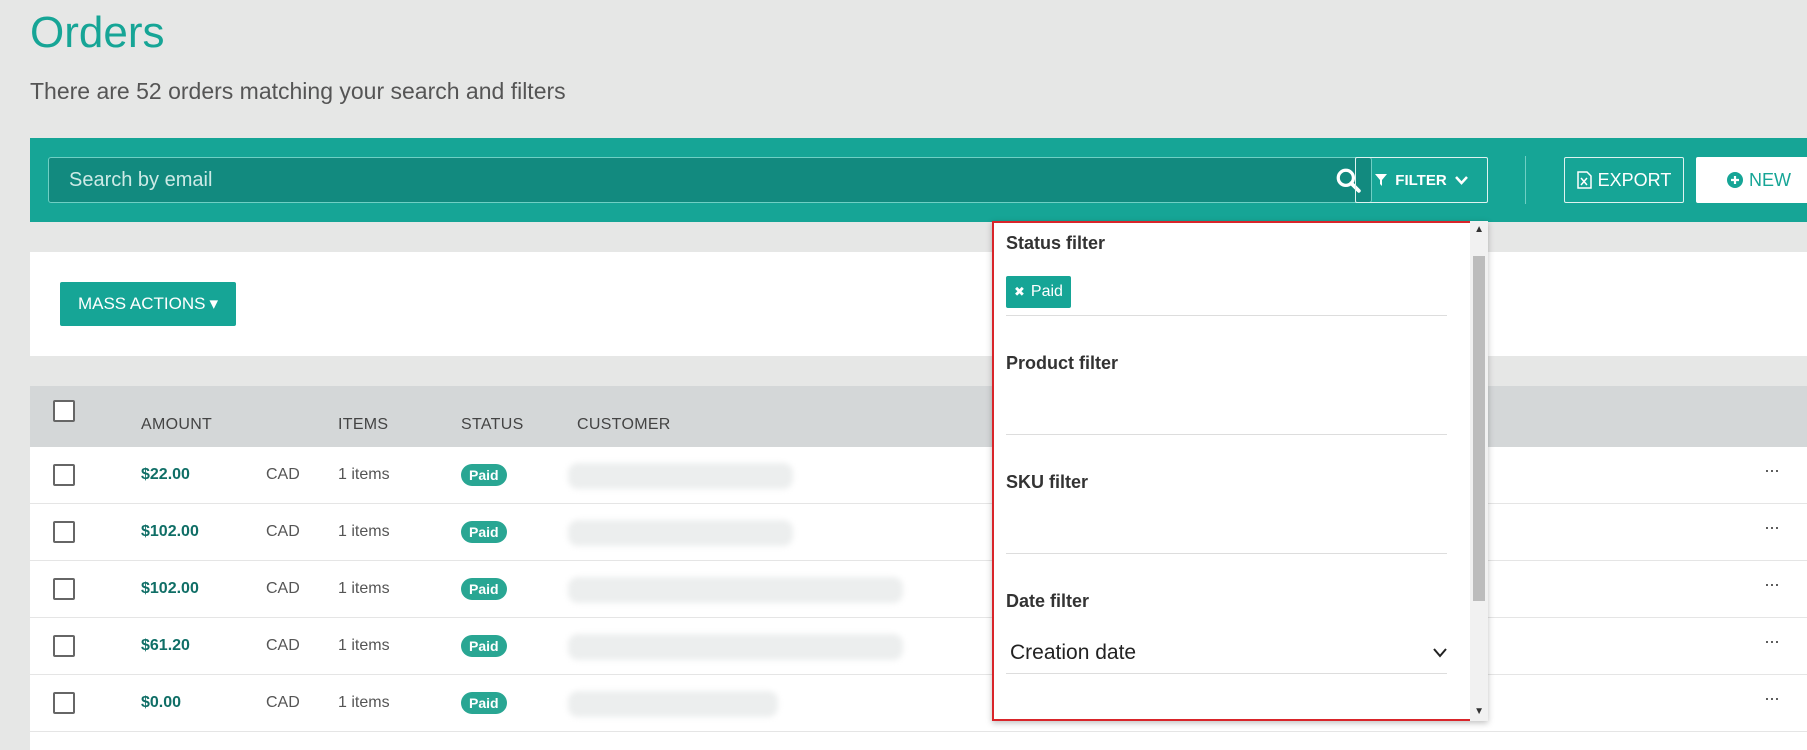 The height and width of the screenshot is (750, 1807). What do you see at coordinates (918, 703) in the screenshot?
I see `table-row: $0.00 CAD 1 items Paid ···` at bounding box center [918, 703].